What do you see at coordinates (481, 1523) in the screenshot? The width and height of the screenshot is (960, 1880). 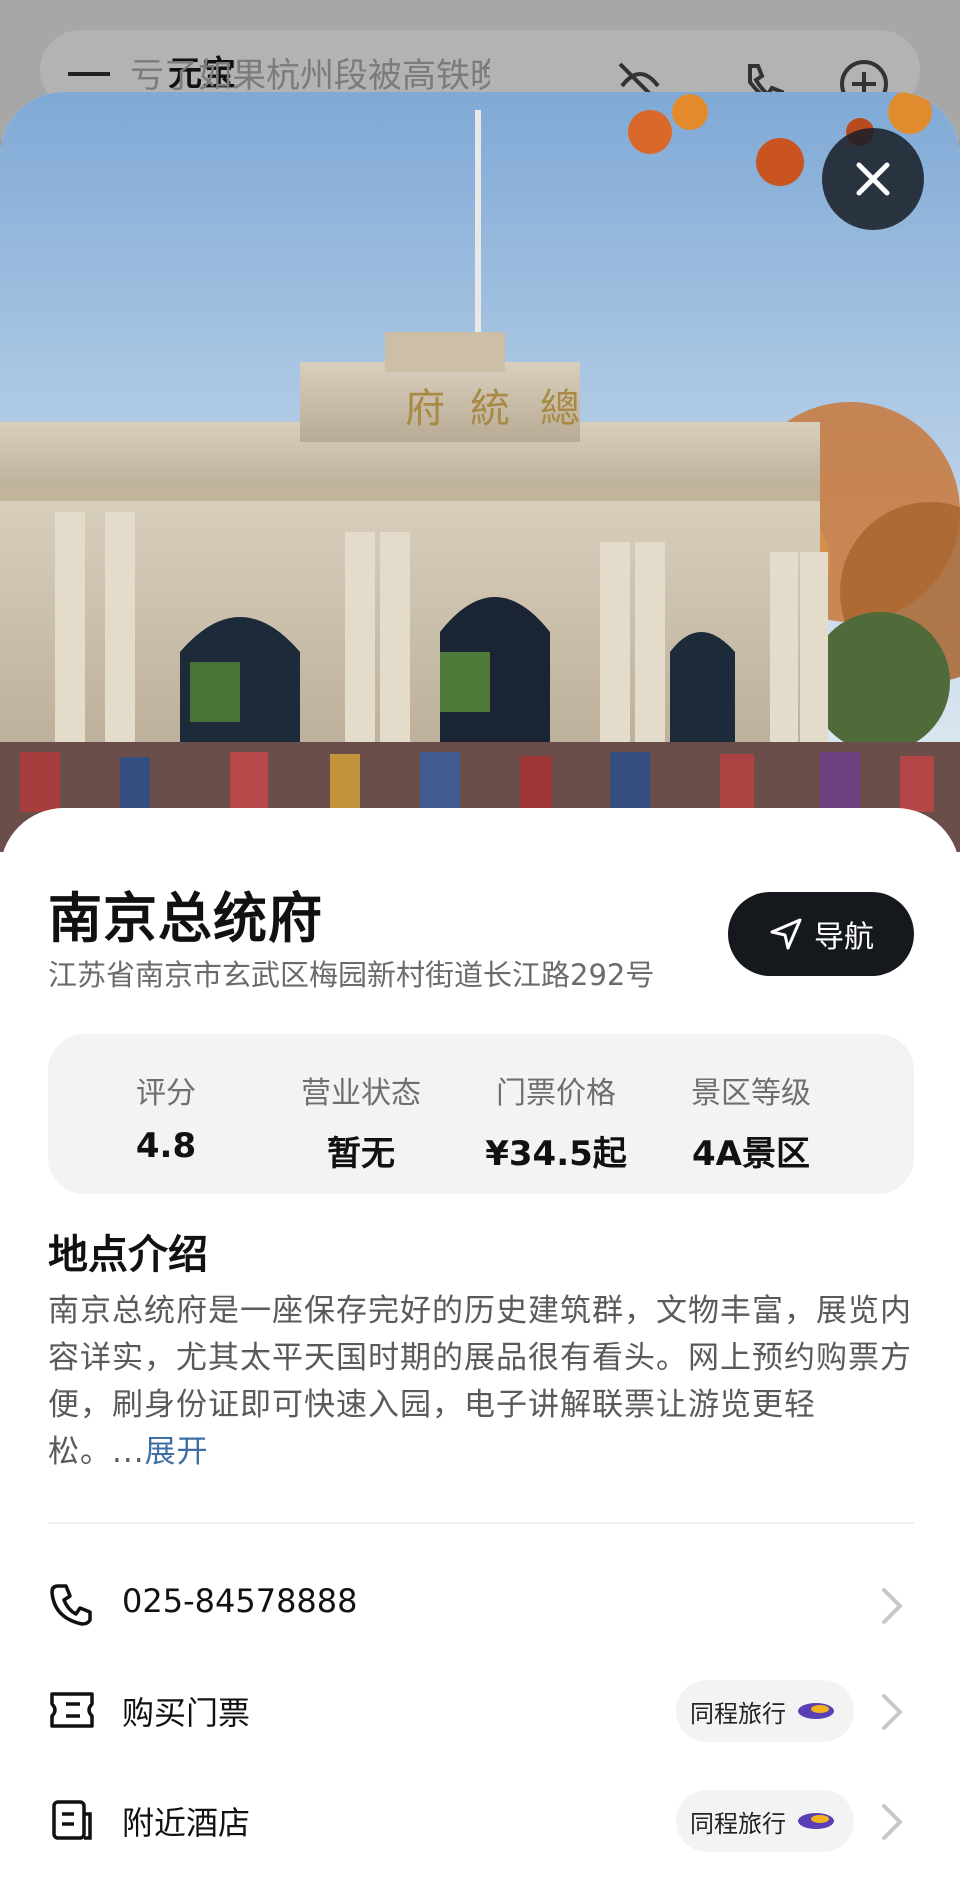 I see `divider` at bounding box center [481, 1523].